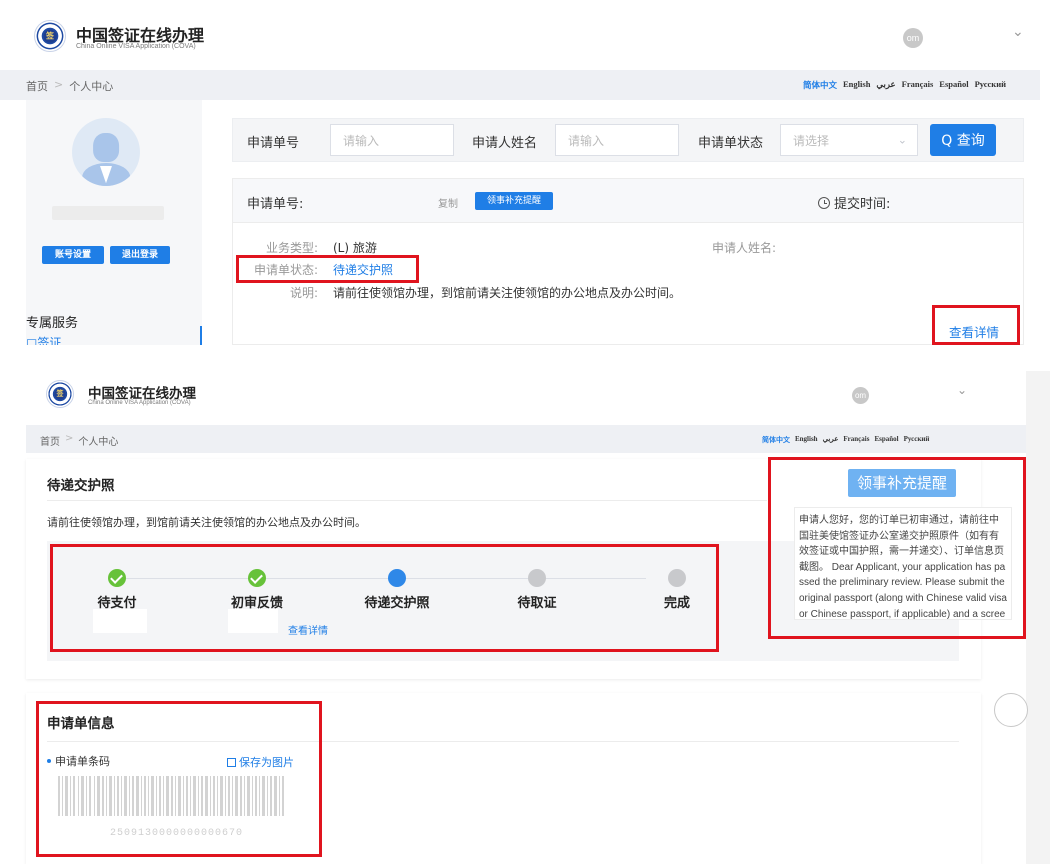 This screenshot has height=864, width=1050. What do you see at coordinates (355, 248) in the screenshot?
I see `biz-type-value: (L) 旅游` at bounding box center [355, 248].